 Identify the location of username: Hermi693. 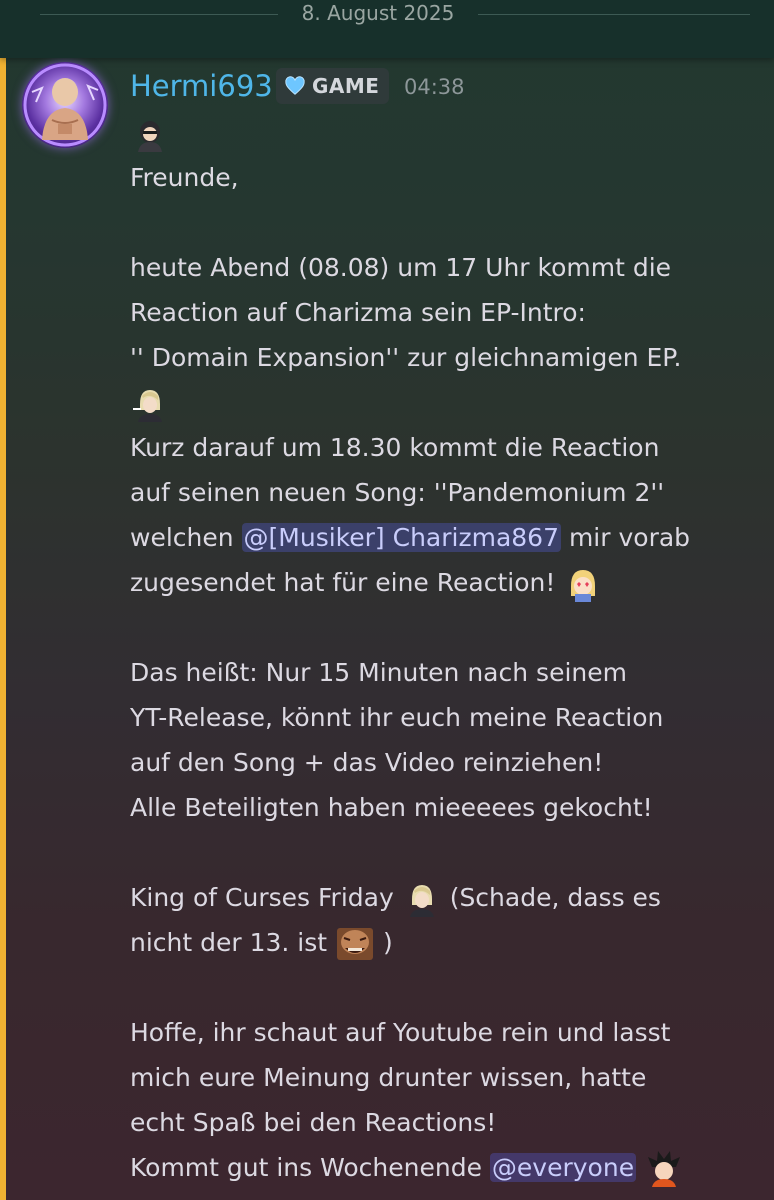
(201, 86).